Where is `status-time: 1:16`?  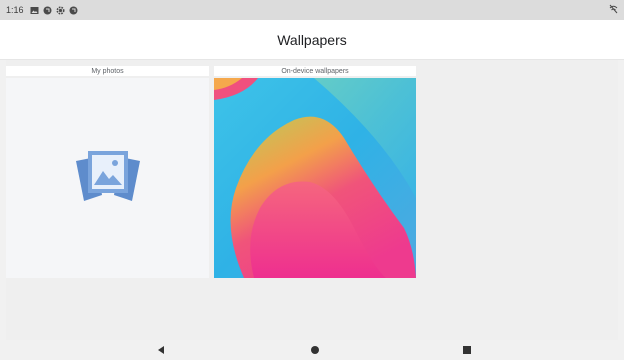
status-time: 1:16 is located at coordinates (15, 10).